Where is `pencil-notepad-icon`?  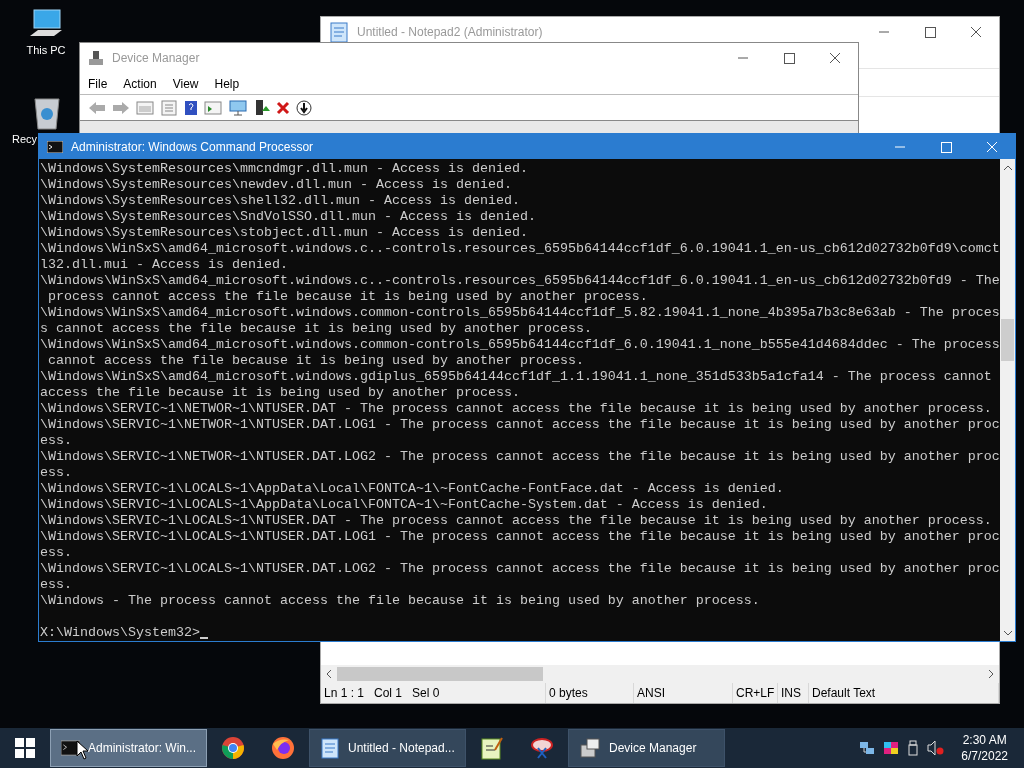 pencil-notepad-icon is located at coordinates (492, 748).